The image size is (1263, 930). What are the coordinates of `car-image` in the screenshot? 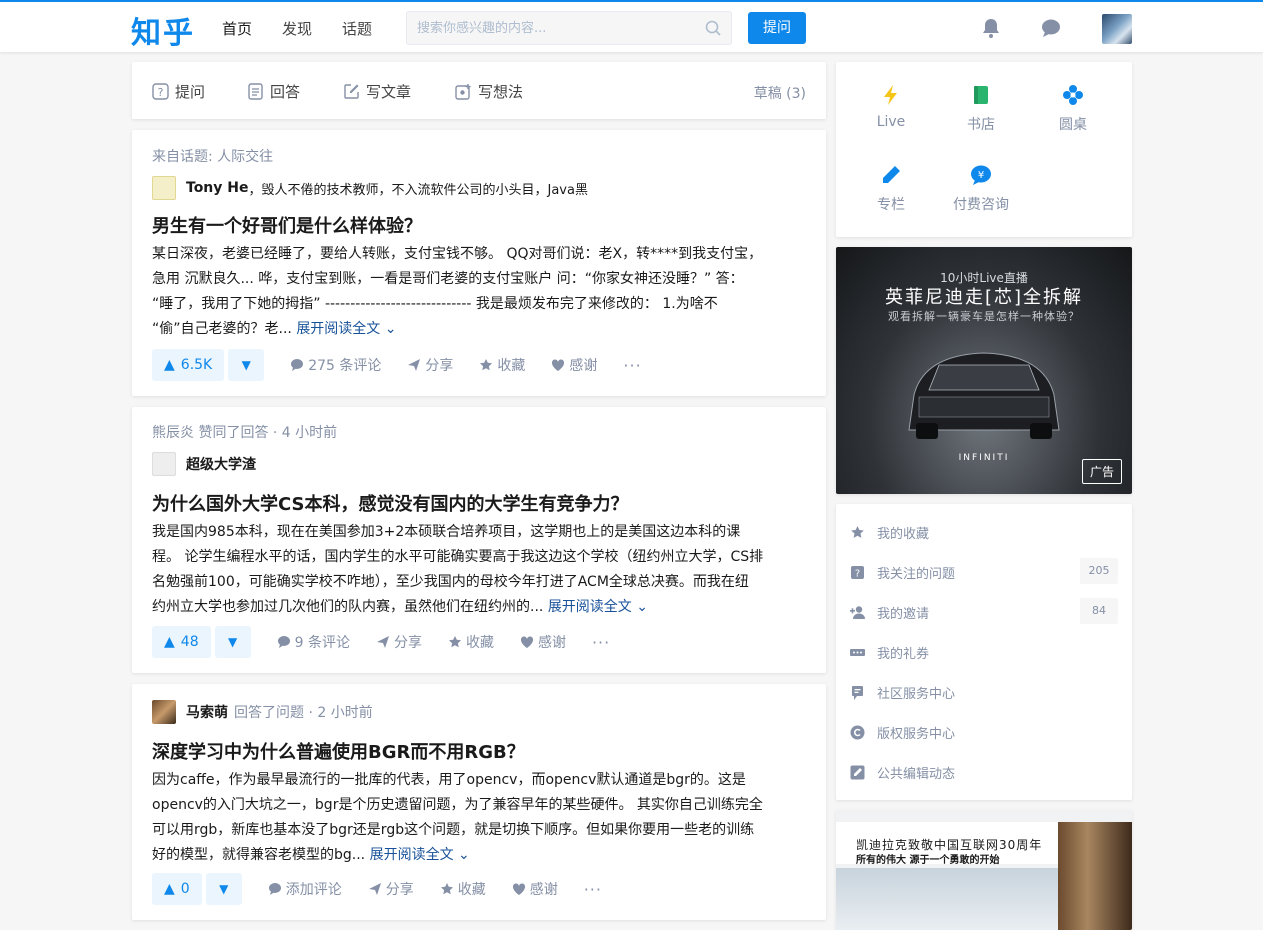 It's located at (984, 395).